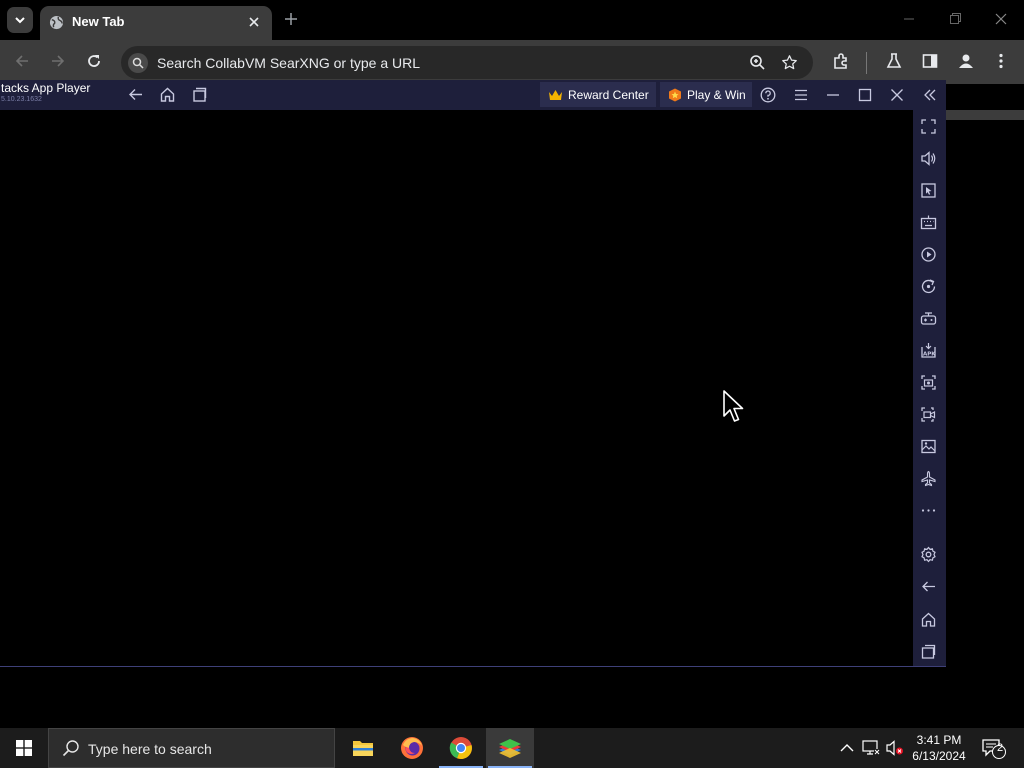 Image resolution: width=1024 pixels, height=768 pixels. What do you see at coordinates (46, 88) in the screenshot?
I see `bluestacks-title: tacks App Player` at bounding box center [46, 88].